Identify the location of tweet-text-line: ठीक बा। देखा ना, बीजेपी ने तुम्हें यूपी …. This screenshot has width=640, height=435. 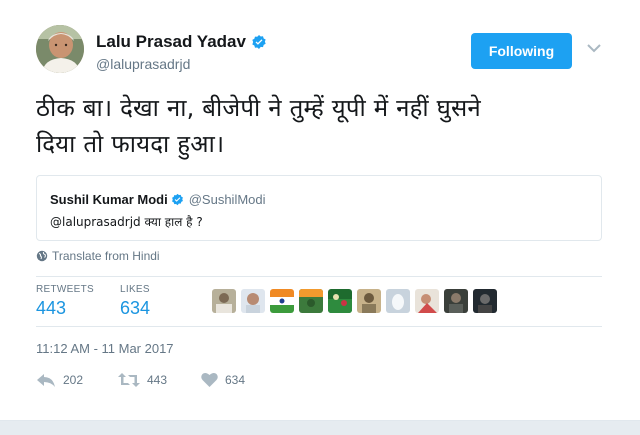
(258, 108).